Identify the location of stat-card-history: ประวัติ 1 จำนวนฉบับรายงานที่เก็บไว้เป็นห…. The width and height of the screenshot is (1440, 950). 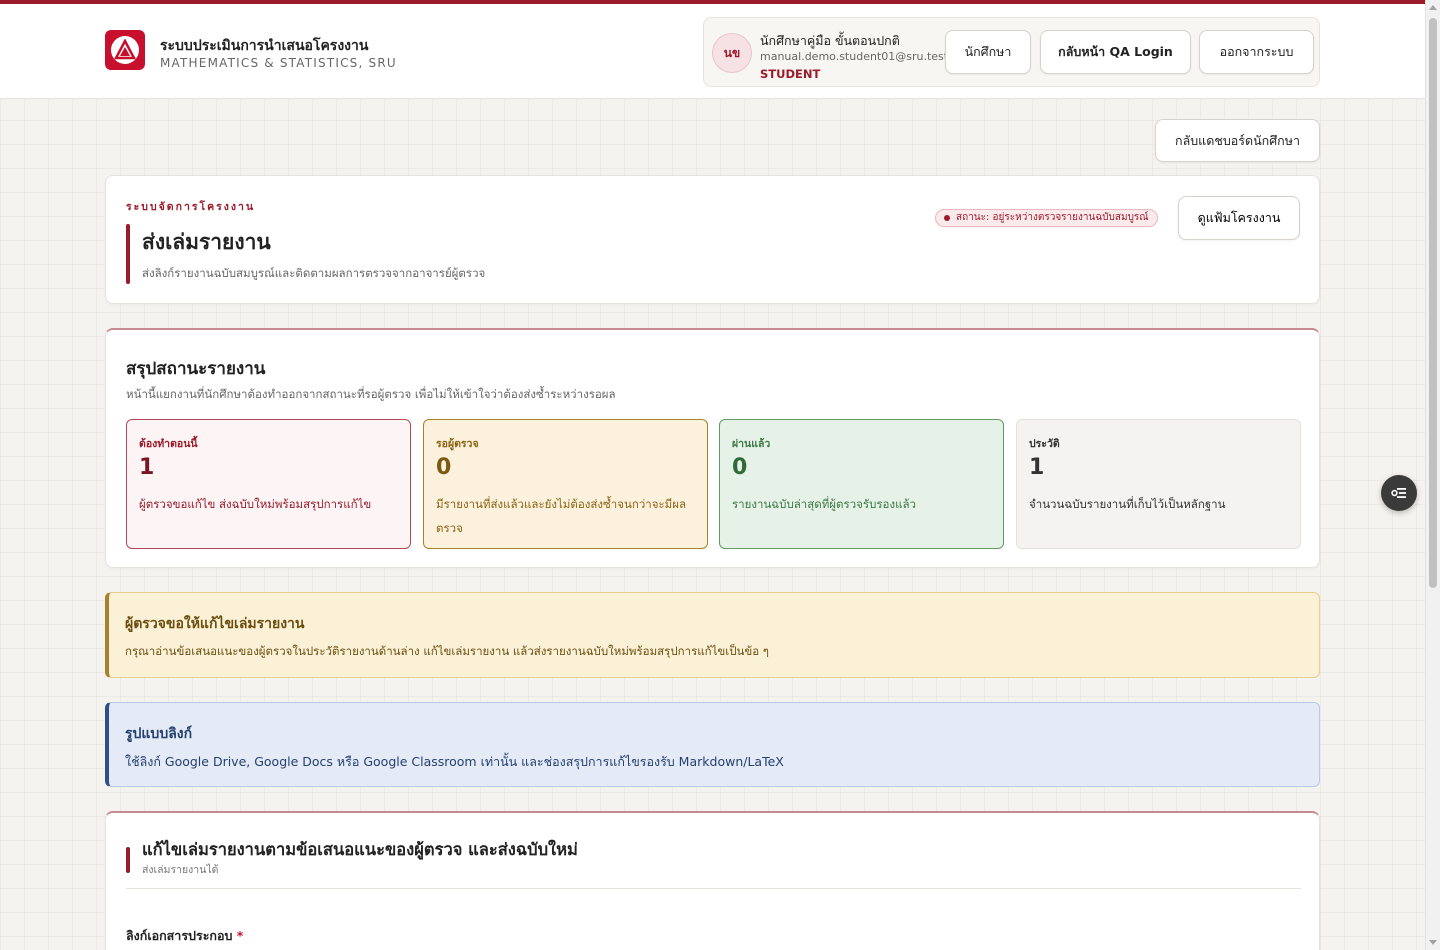
(1158, 484).